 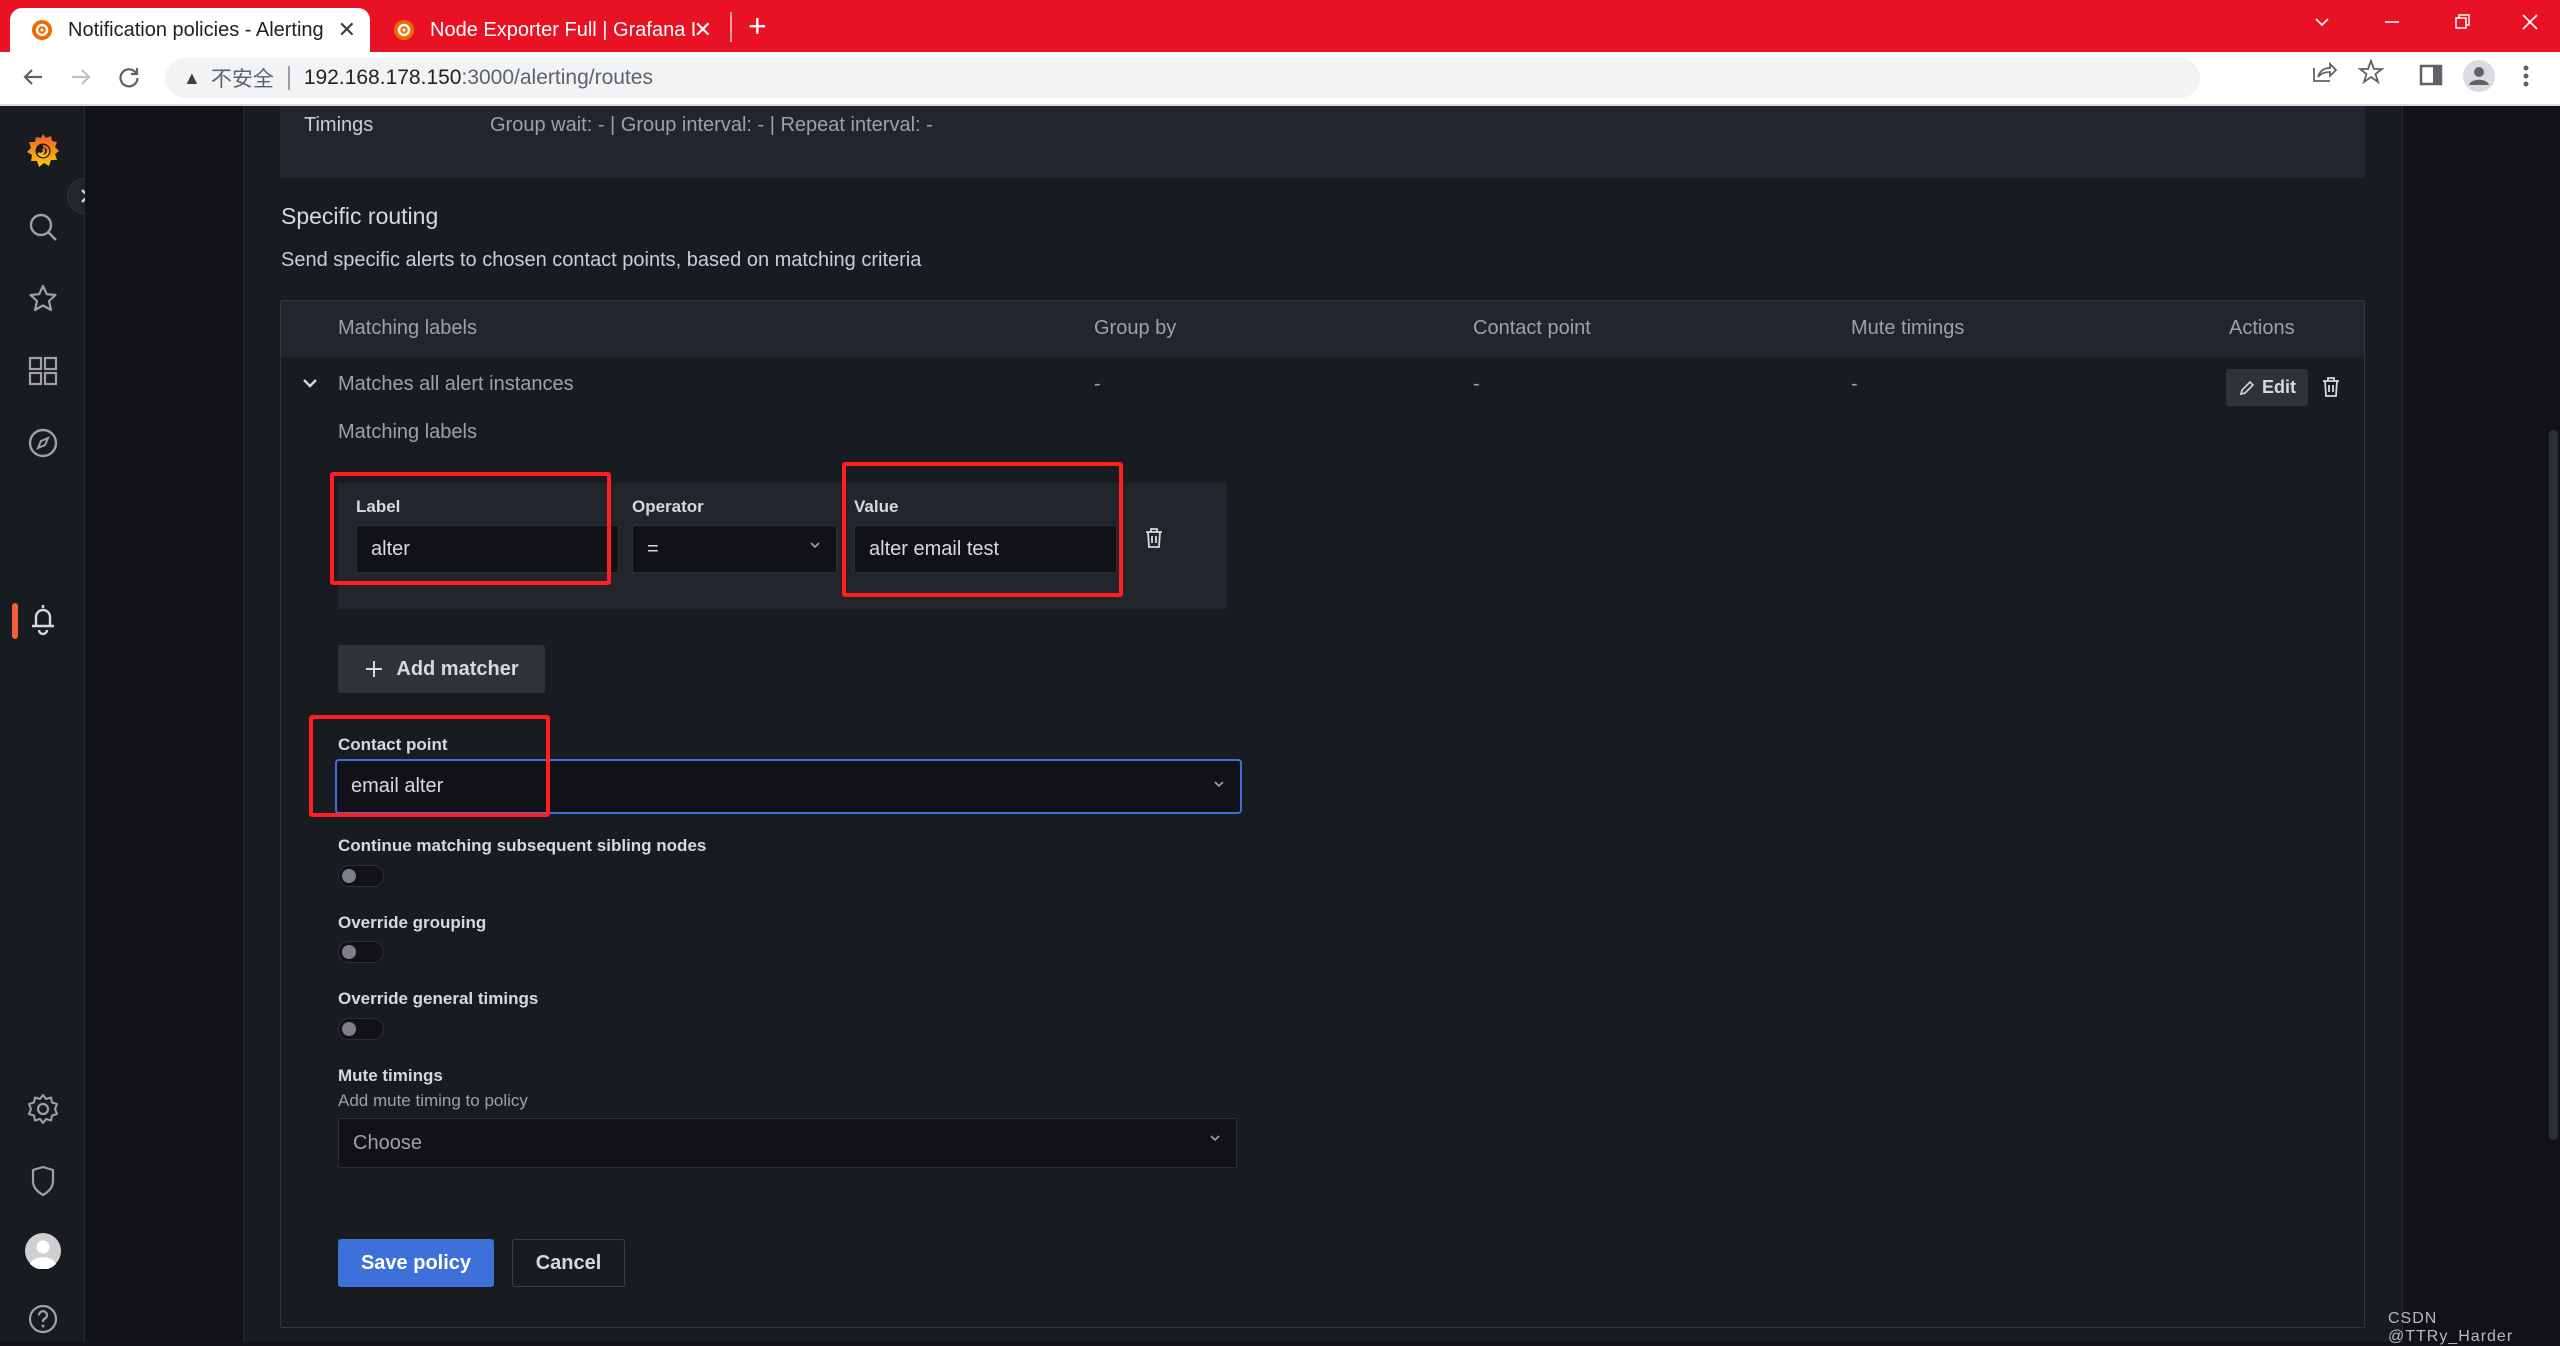 What do you see at coordinates (196, 29) in the screenshot?
I see `tab-title: Notification policies - Alerting` at bounding box center [196, 29].